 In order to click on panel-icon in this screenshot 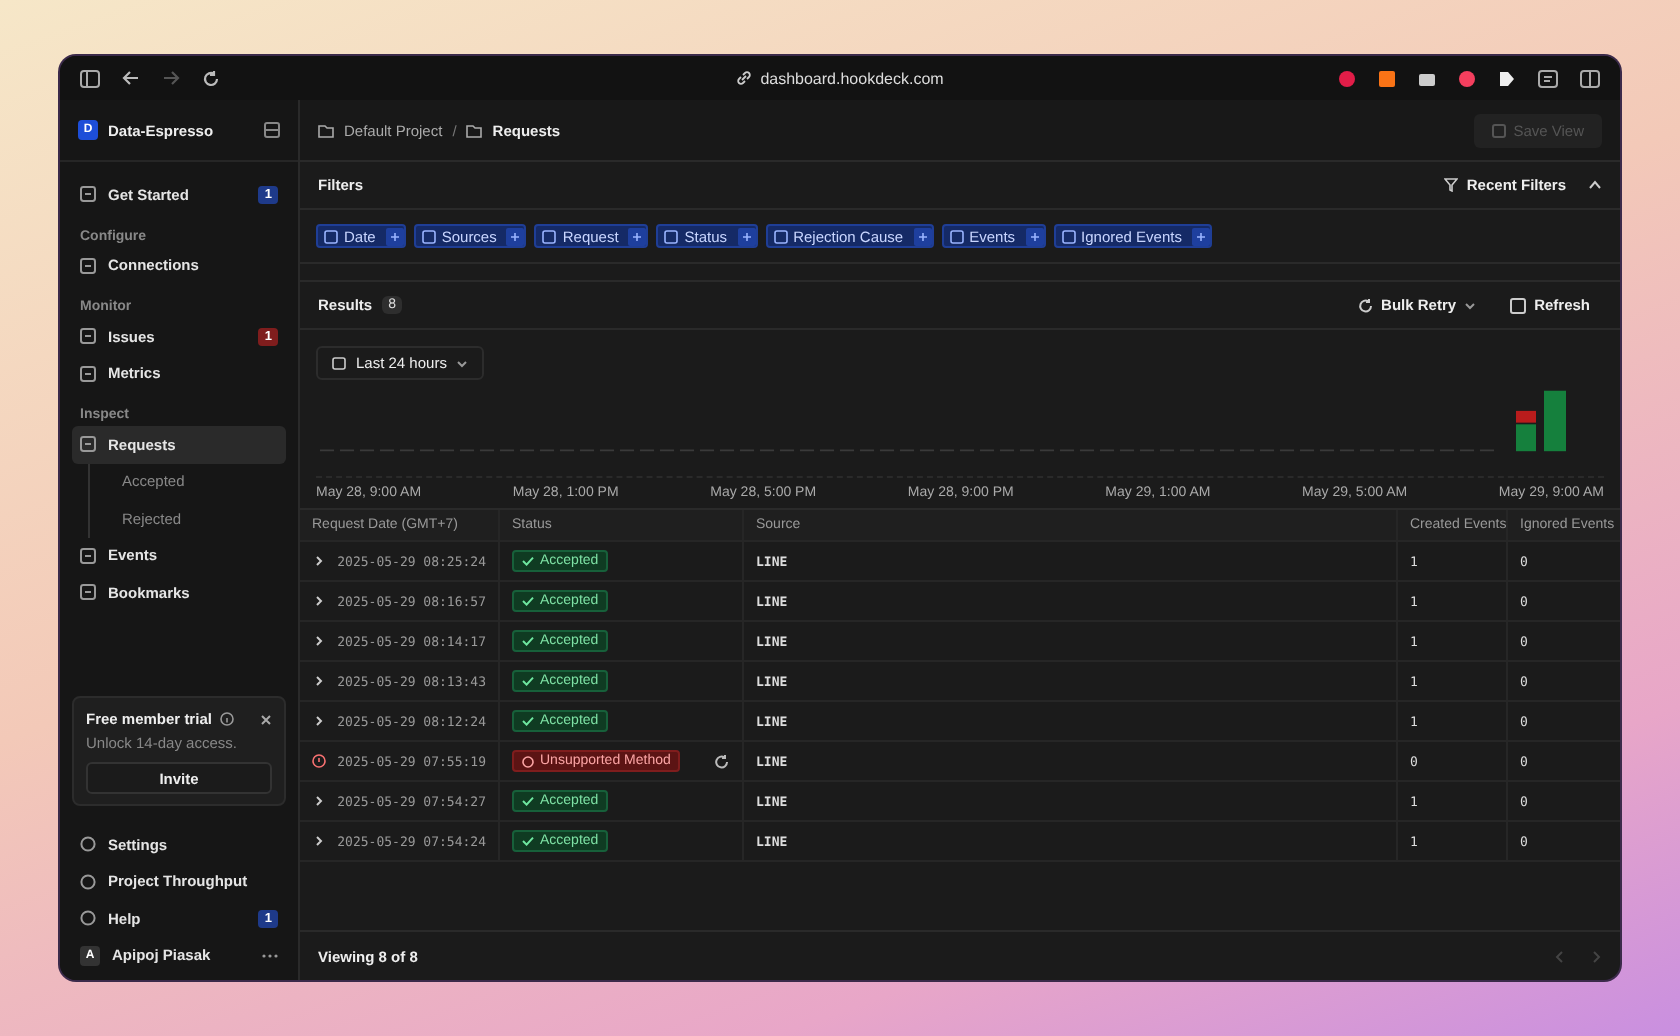, I will do `click(272, 130)`.